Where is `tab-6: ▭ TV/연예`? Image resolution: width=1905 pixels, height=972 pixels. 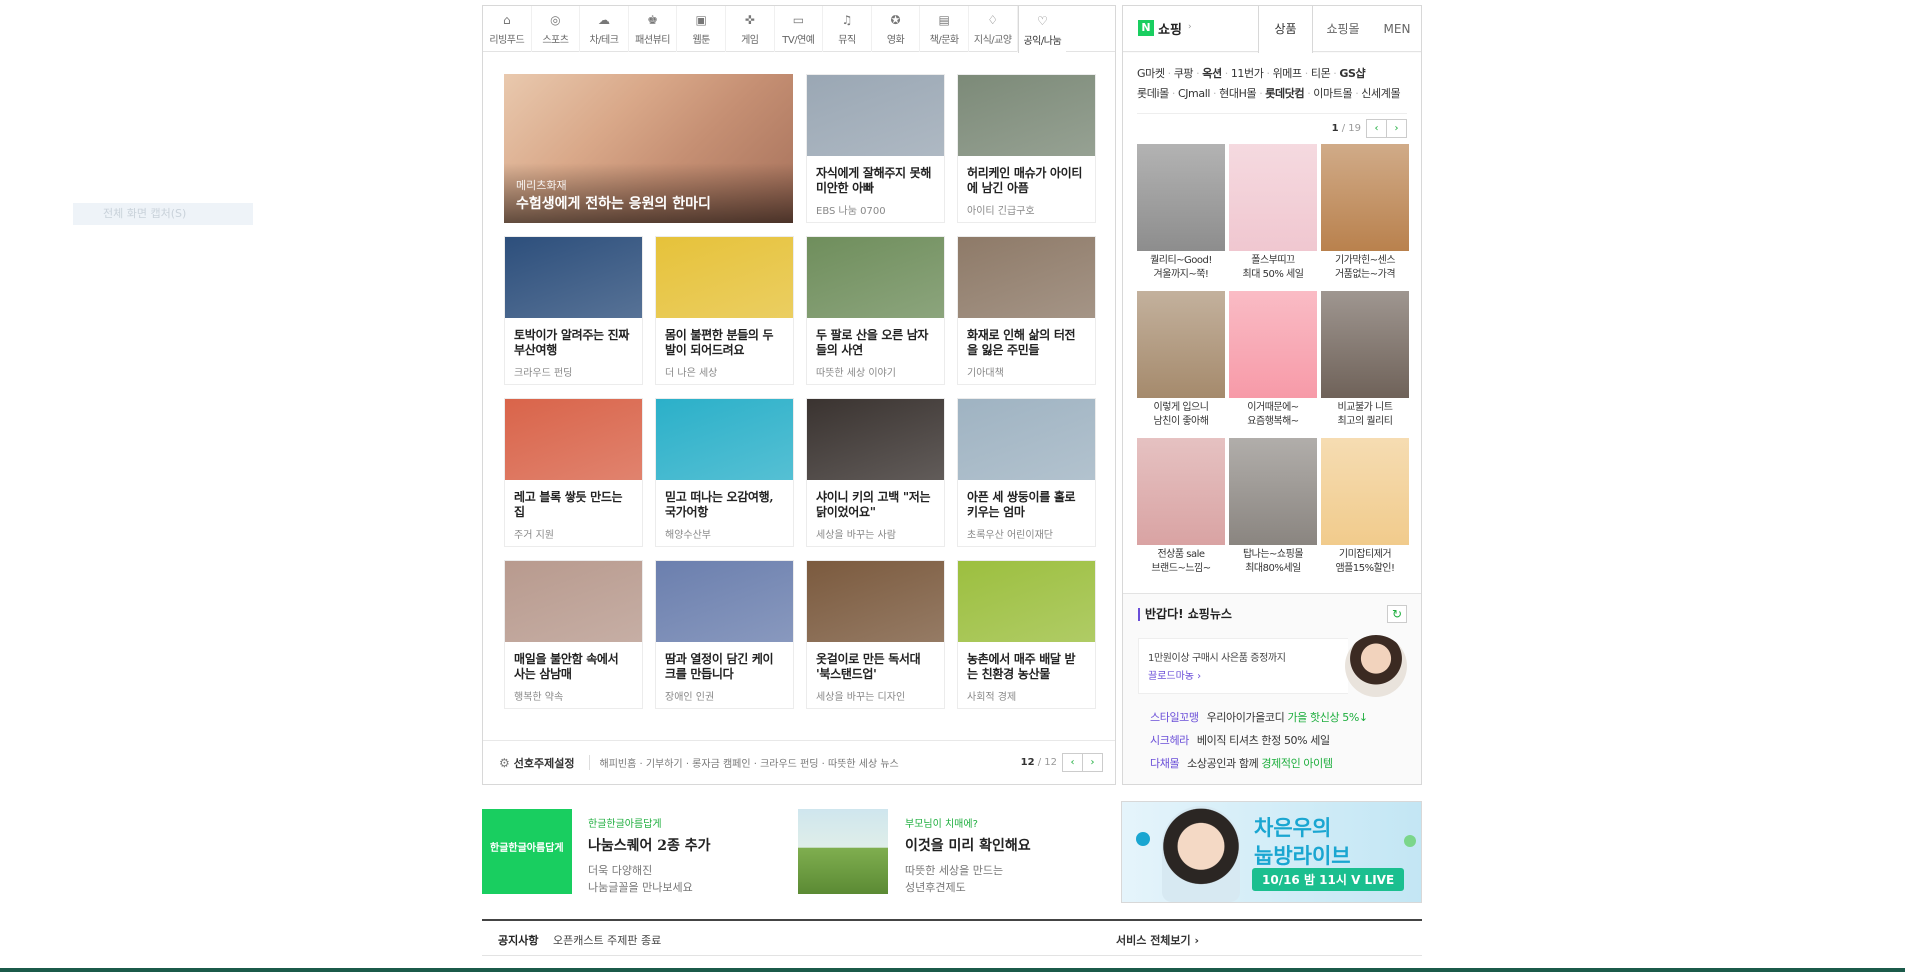
tab-6: ▭ TV/연예 is located at coordinates (799, 29).